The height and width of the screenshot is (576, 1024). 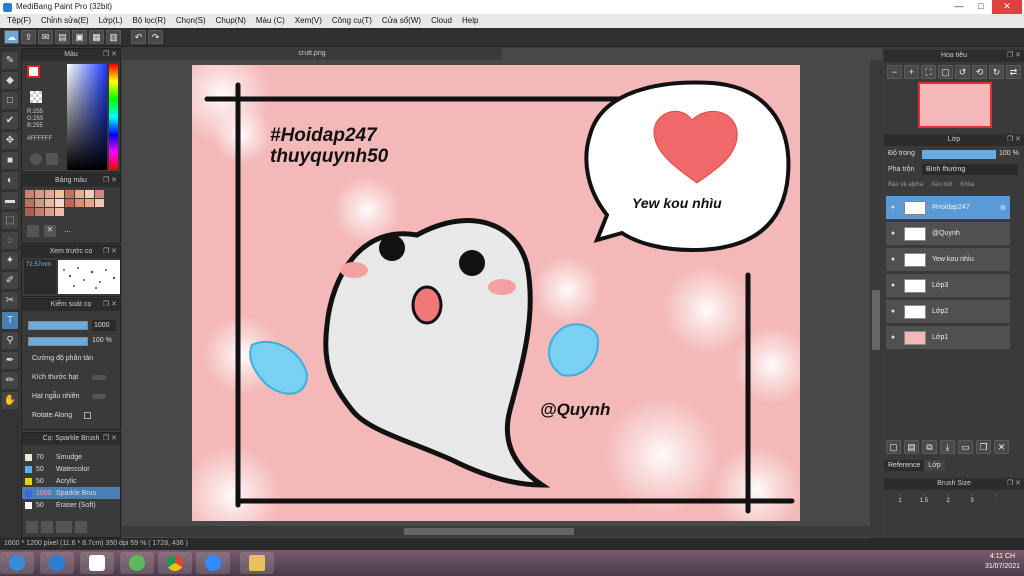 I want to click on delete-layer-icon: ✕, so click(x=1001, y=447).